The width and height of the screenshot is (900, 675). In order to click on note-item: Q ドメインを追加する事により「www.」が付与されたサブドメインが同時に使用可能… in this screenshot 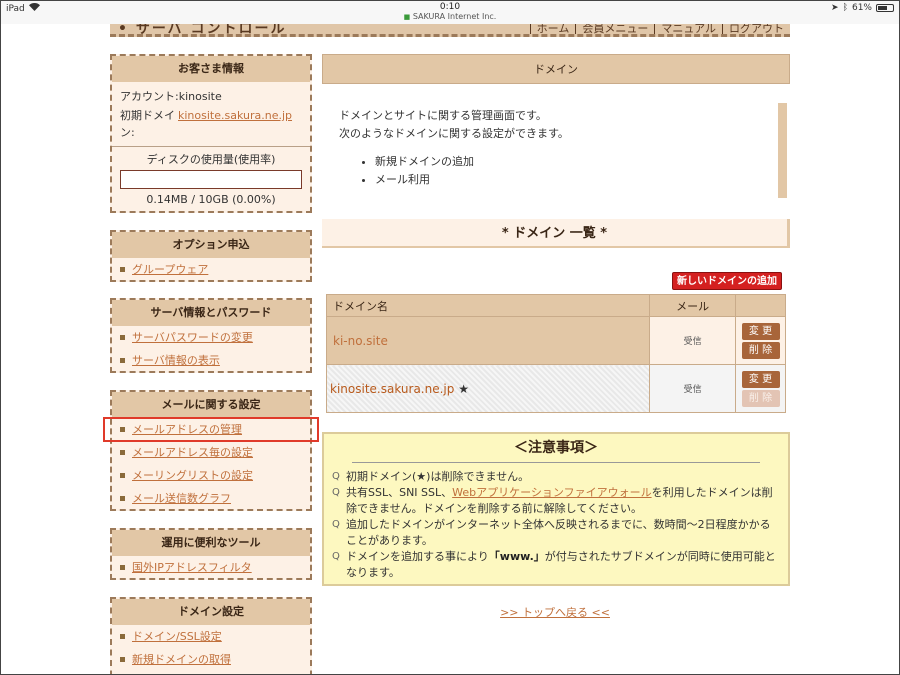, I will do `click(554, 564)`.